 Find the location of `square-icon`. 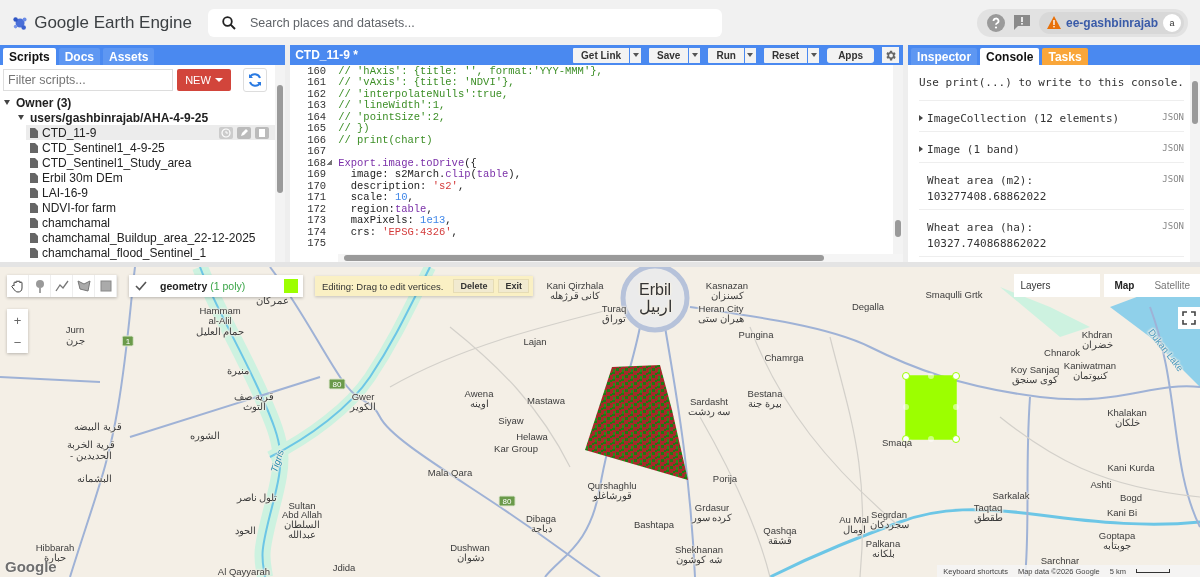

square-icon is located at coordinates (105, 286).